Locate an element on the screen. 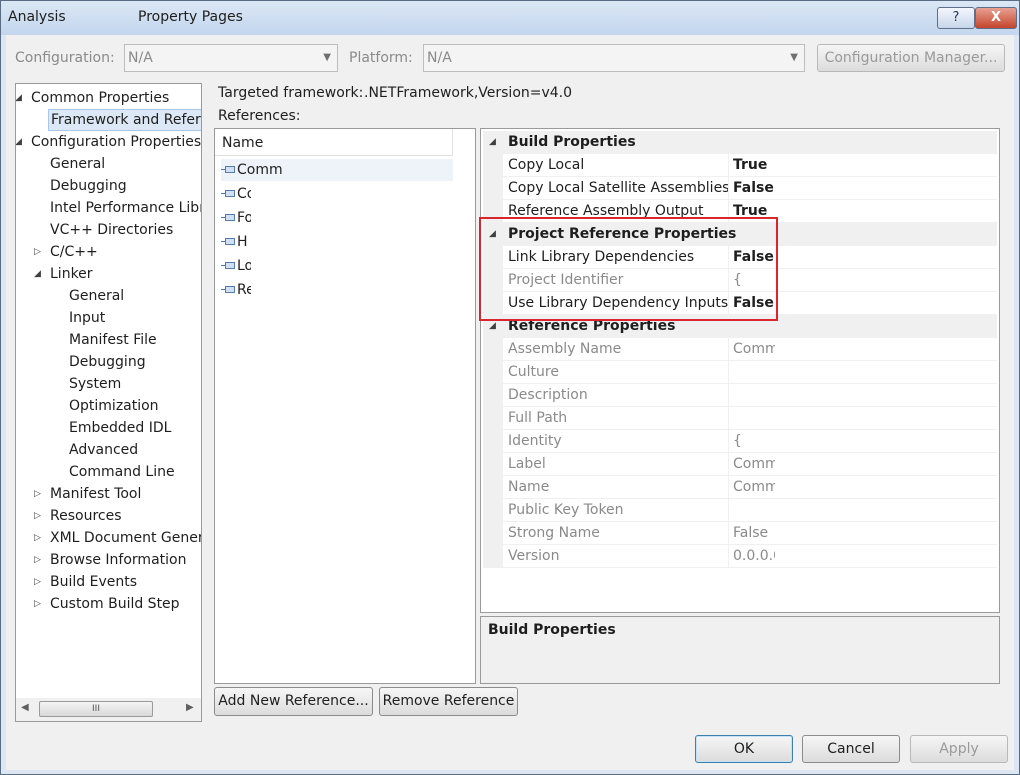  tree-item: ◢ Linker is located at coordinates (108, 274).